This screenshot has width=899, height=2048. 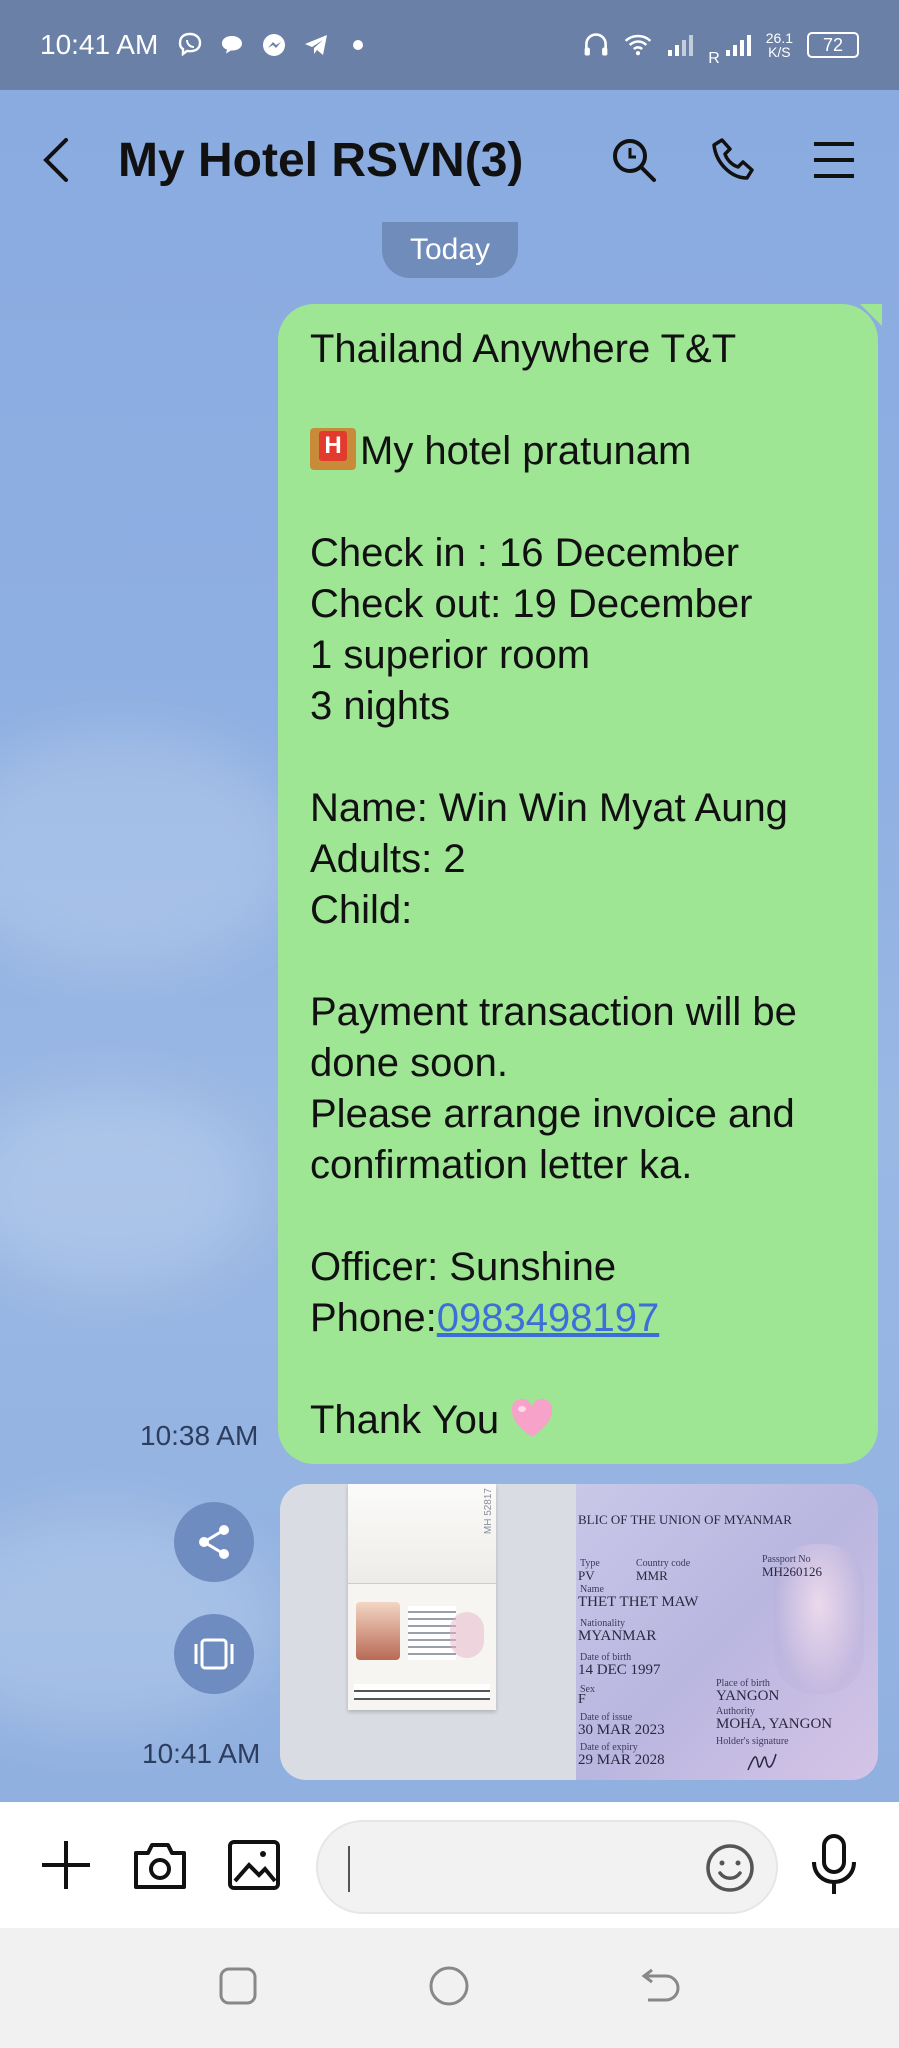 What do you see at coordinates (488, 1511) in the screenshot?
I see `passport-serial: MH 52817` at bounding box center [488, 1511].